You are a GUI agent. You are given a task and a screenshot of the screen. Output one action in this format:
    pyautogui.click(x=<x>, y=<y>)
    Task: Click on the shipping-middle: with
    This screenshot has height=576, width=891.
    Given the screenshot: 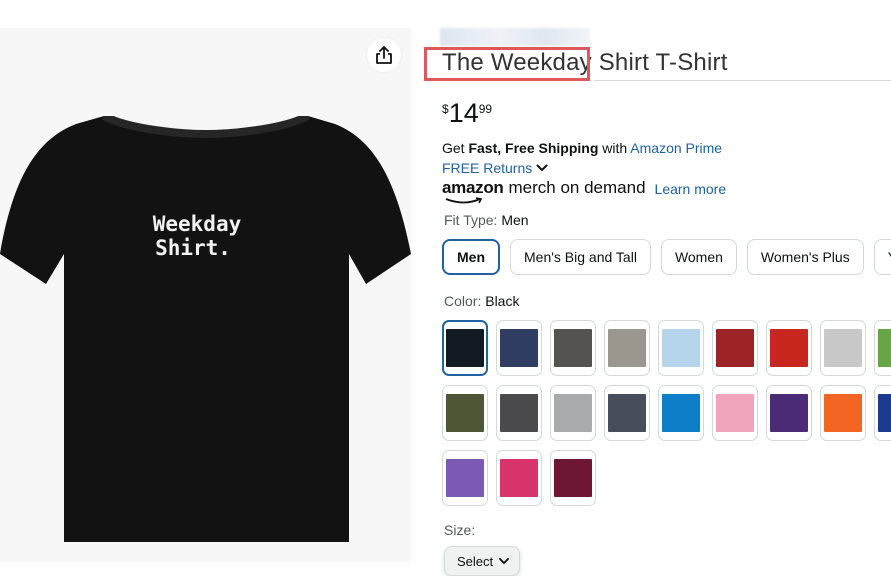 What is the action you would take?
    pyautogui.click(x=614, y=148)
    